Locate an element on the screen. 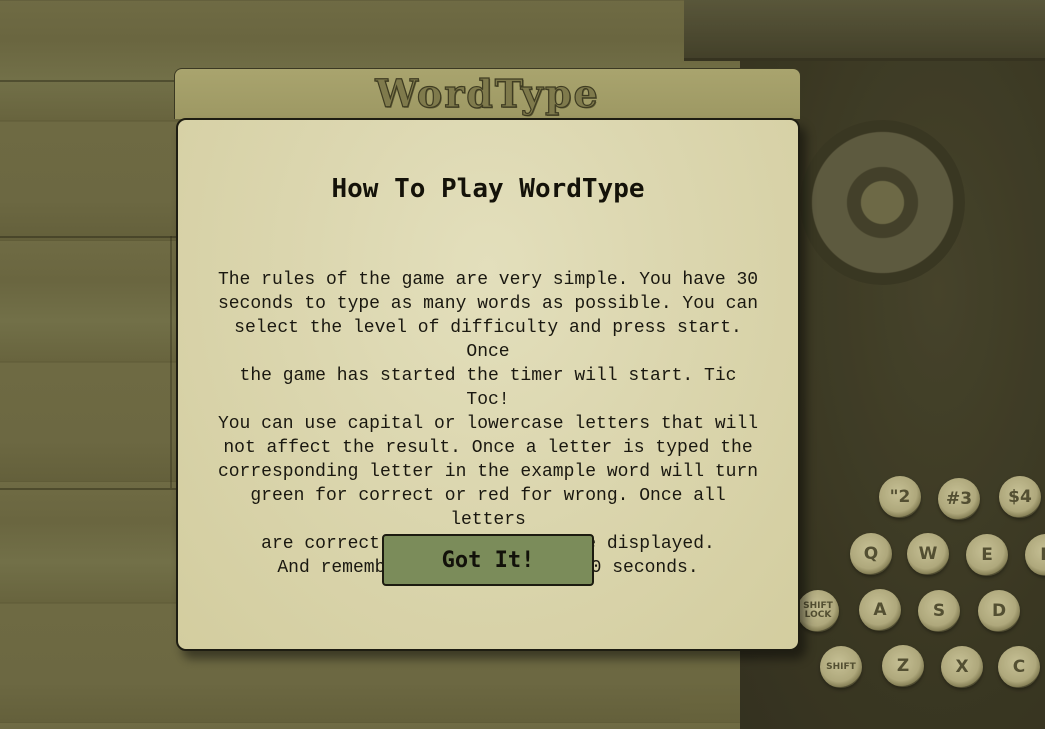 Image resolution: width=1045 pixels, height=729 pixels. app-title: WordType is located at coordinates (487, 93).